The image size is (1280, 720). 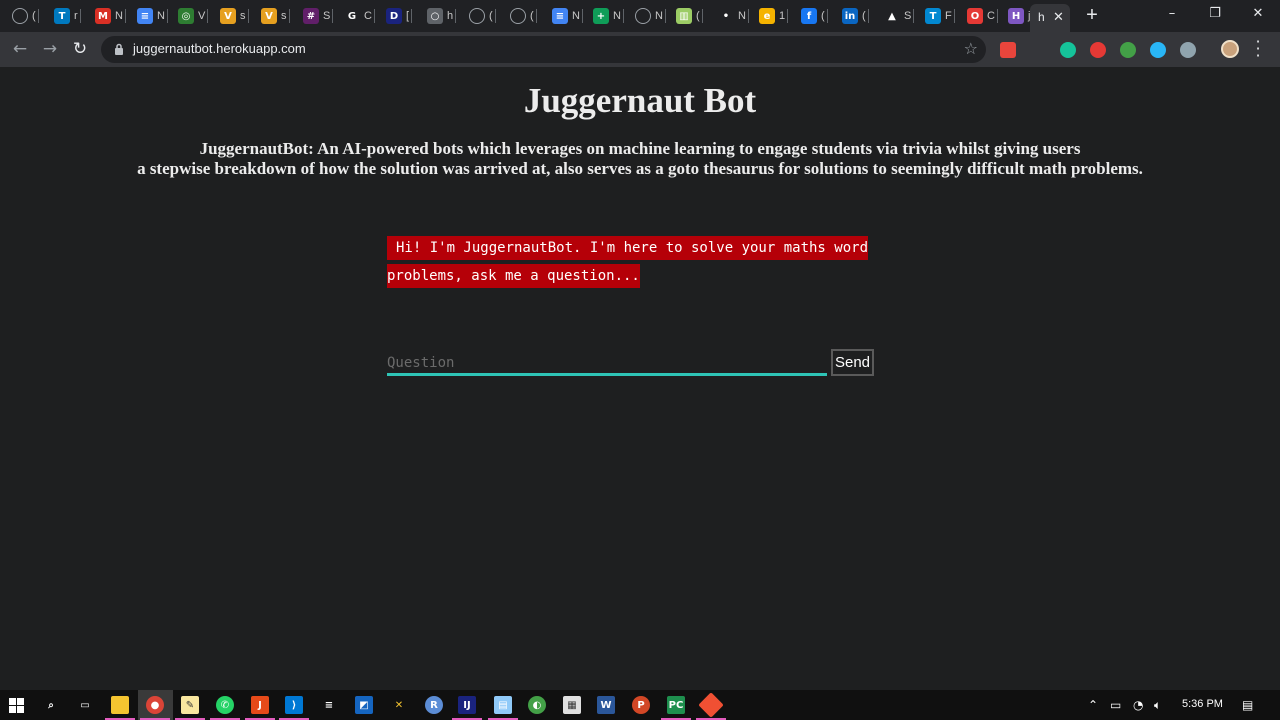 I want to click on powerpoint-icon: P, so click(x=641, y=705).